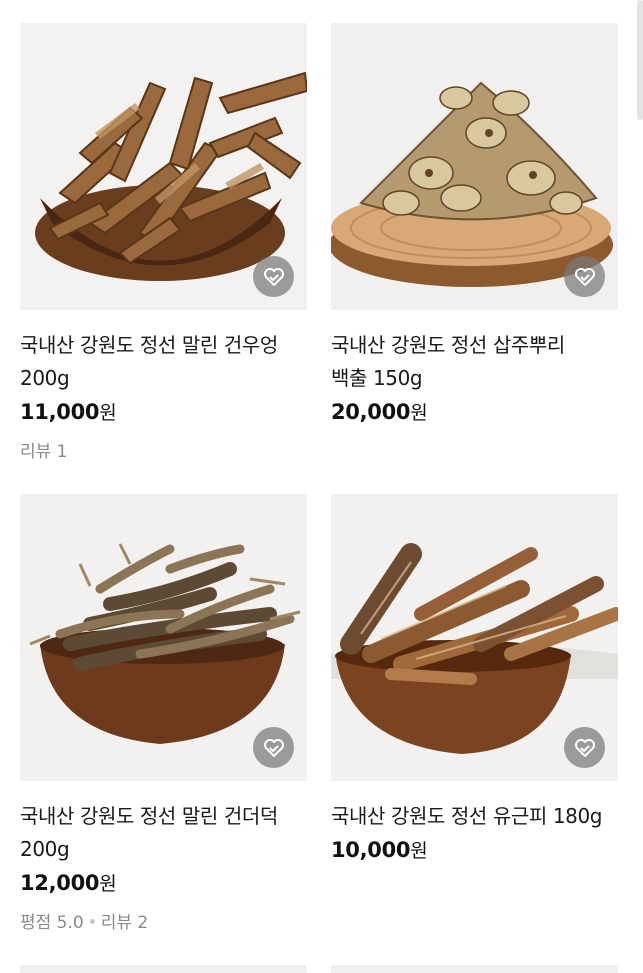 Image resolution: width=643 pixels, height=973 pixels. Describe the element at coordinates (92, 921) in the screenshot. I see `separator-dot` at that location.